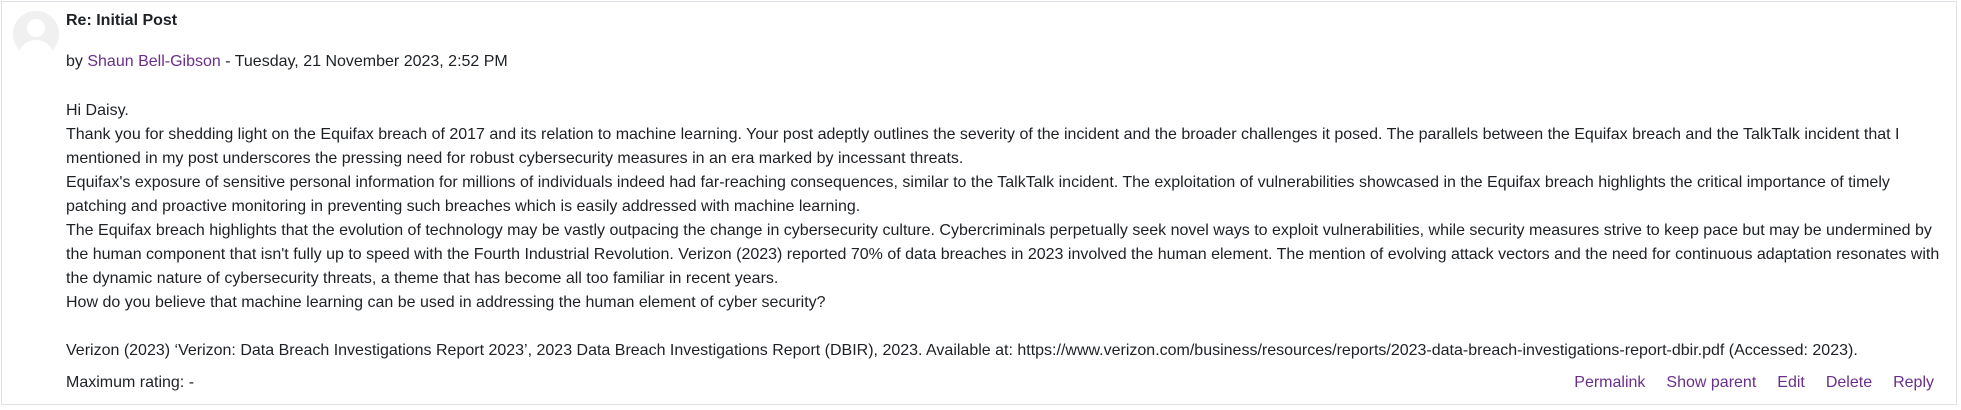 Image resolution: width=1961 pixels, height=410 pixels. What do you see at coordinates (1006, 327) in the screenshot?
I see `paragraph-spacer` at bounding box center [1006, 327].